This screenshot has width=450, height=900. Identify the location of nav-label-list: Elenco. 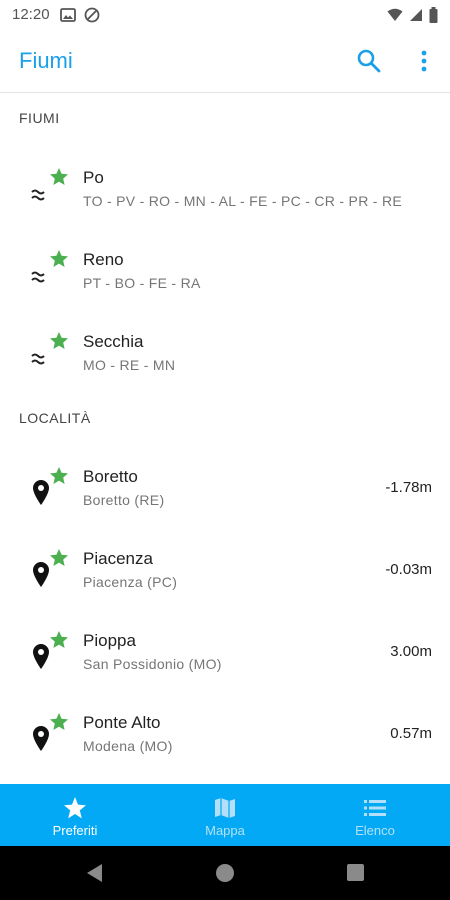
(375, 830).